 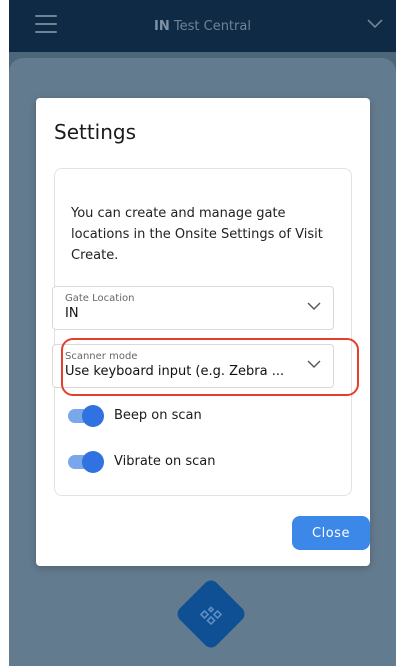 I want to click on title-rest: Test Central, so click(x=210, y=26).